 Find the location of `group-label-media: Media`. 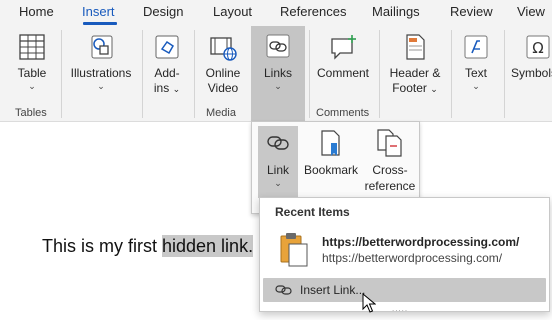

group-label-media: Media is located at coordinates (221, 113).